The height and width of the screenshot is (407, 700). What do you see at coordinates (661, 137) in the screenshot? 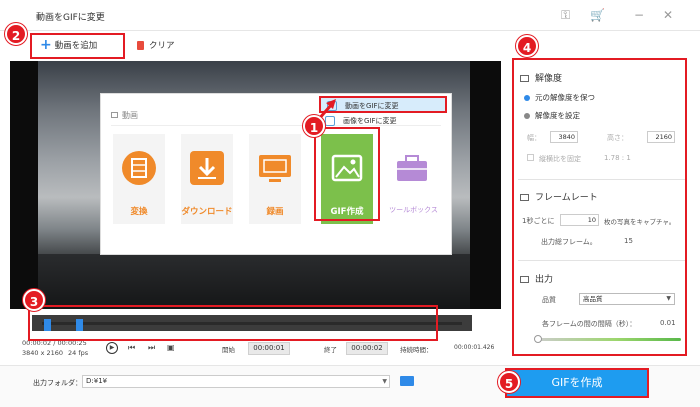
I see `height-input: 2160` at bounding box center [661, 137].